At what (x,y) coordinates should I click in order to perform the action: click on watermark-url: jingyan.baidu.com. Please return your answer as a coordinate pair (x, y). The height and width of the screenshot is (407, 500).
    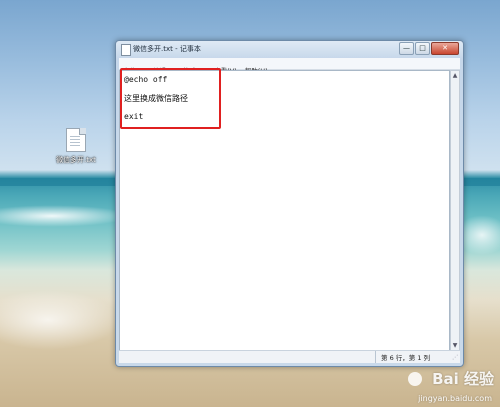
    Looking at the image, I should click on (455, 398).